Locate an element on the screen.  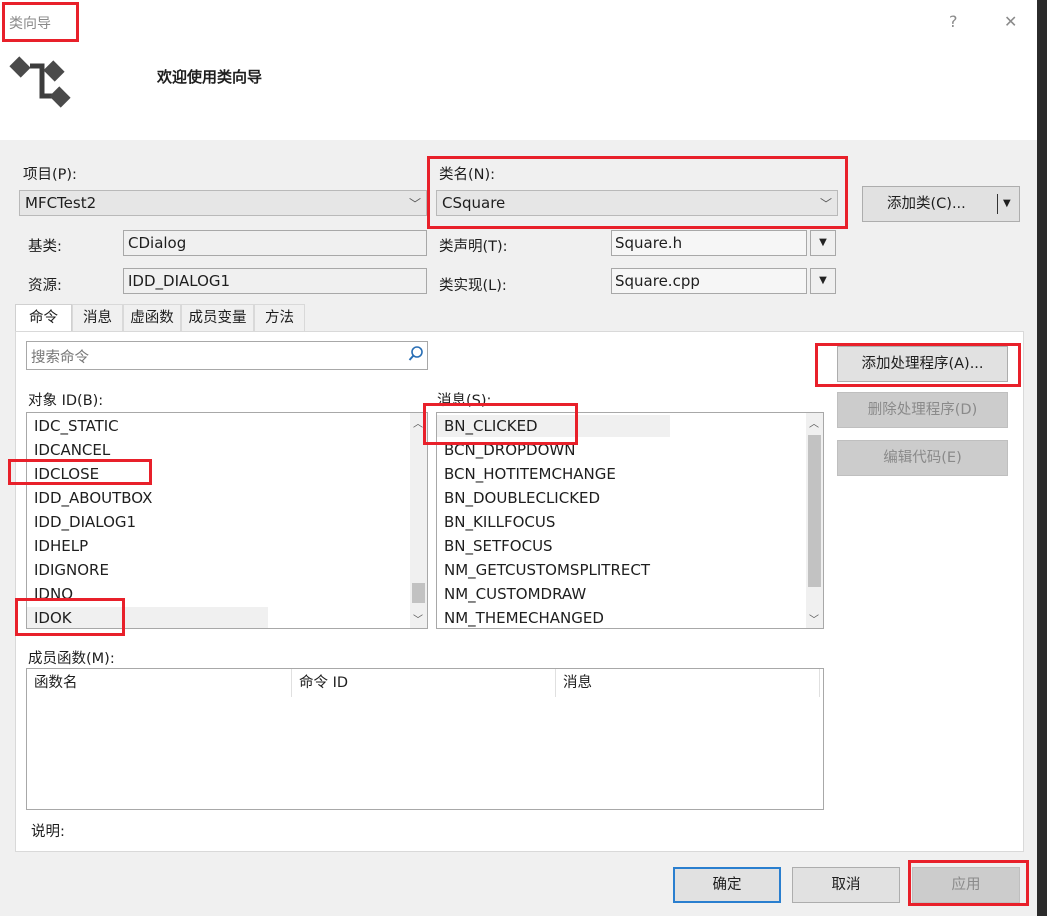
tab-commands: 命令 is located at coordinates (43, 318).